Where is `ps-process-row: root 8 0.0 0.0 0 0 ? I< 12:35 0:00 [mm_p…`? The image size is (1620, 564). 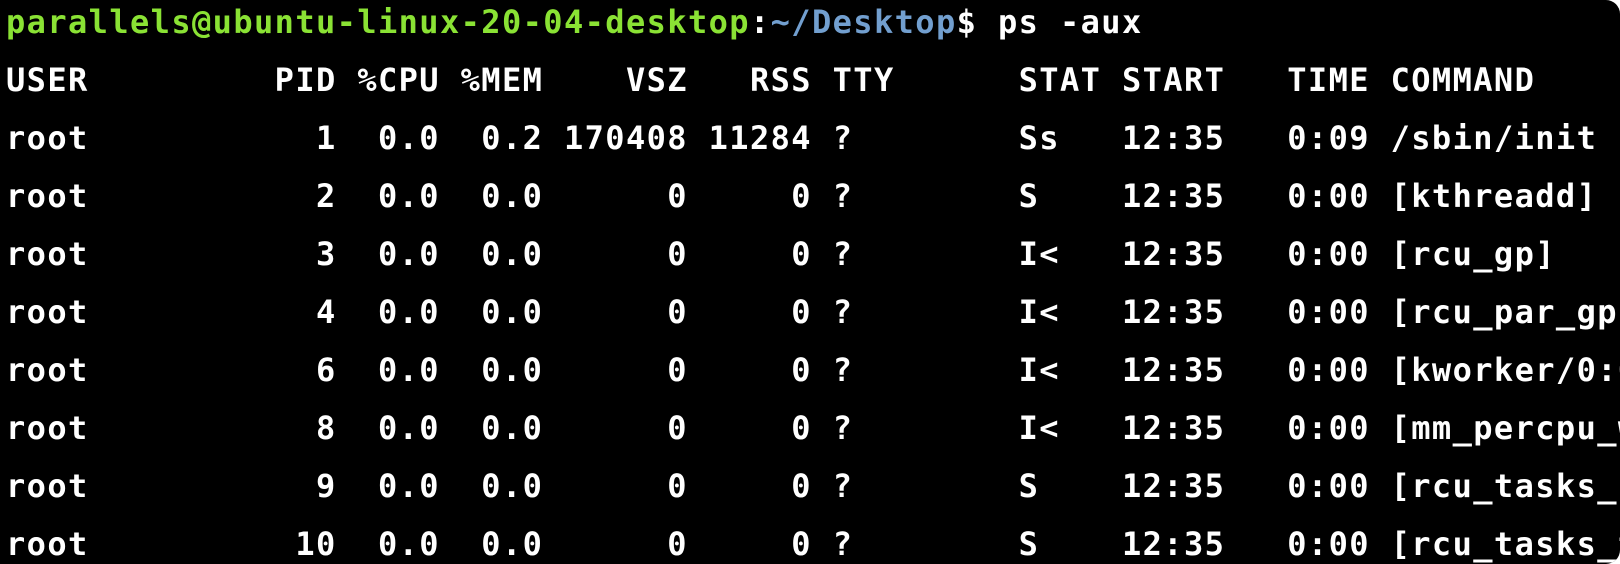
ps-process-row: root 8 0.0 0.0 0 0 ? I< 12:35 0:00 [mm_p… is located at coordinates (813, 428).